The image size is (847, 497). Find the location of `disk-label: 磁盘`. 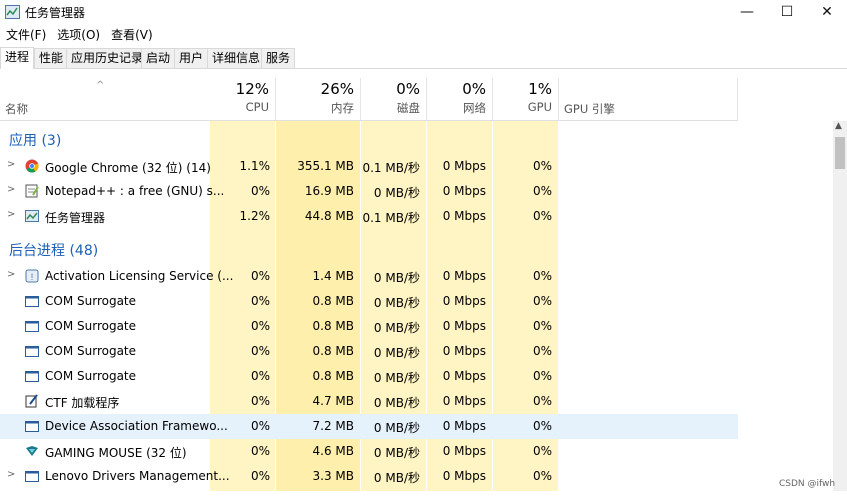

disk-label: 磁盘 is located at coordinates (408, 108).